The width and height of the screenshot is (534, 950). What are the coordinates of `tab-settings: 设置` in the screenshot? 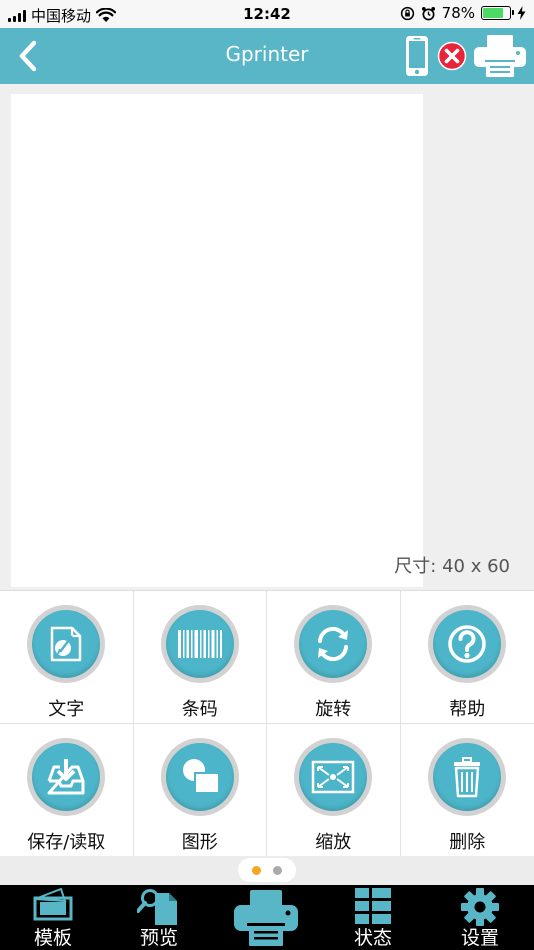 It's located at (480, 917).